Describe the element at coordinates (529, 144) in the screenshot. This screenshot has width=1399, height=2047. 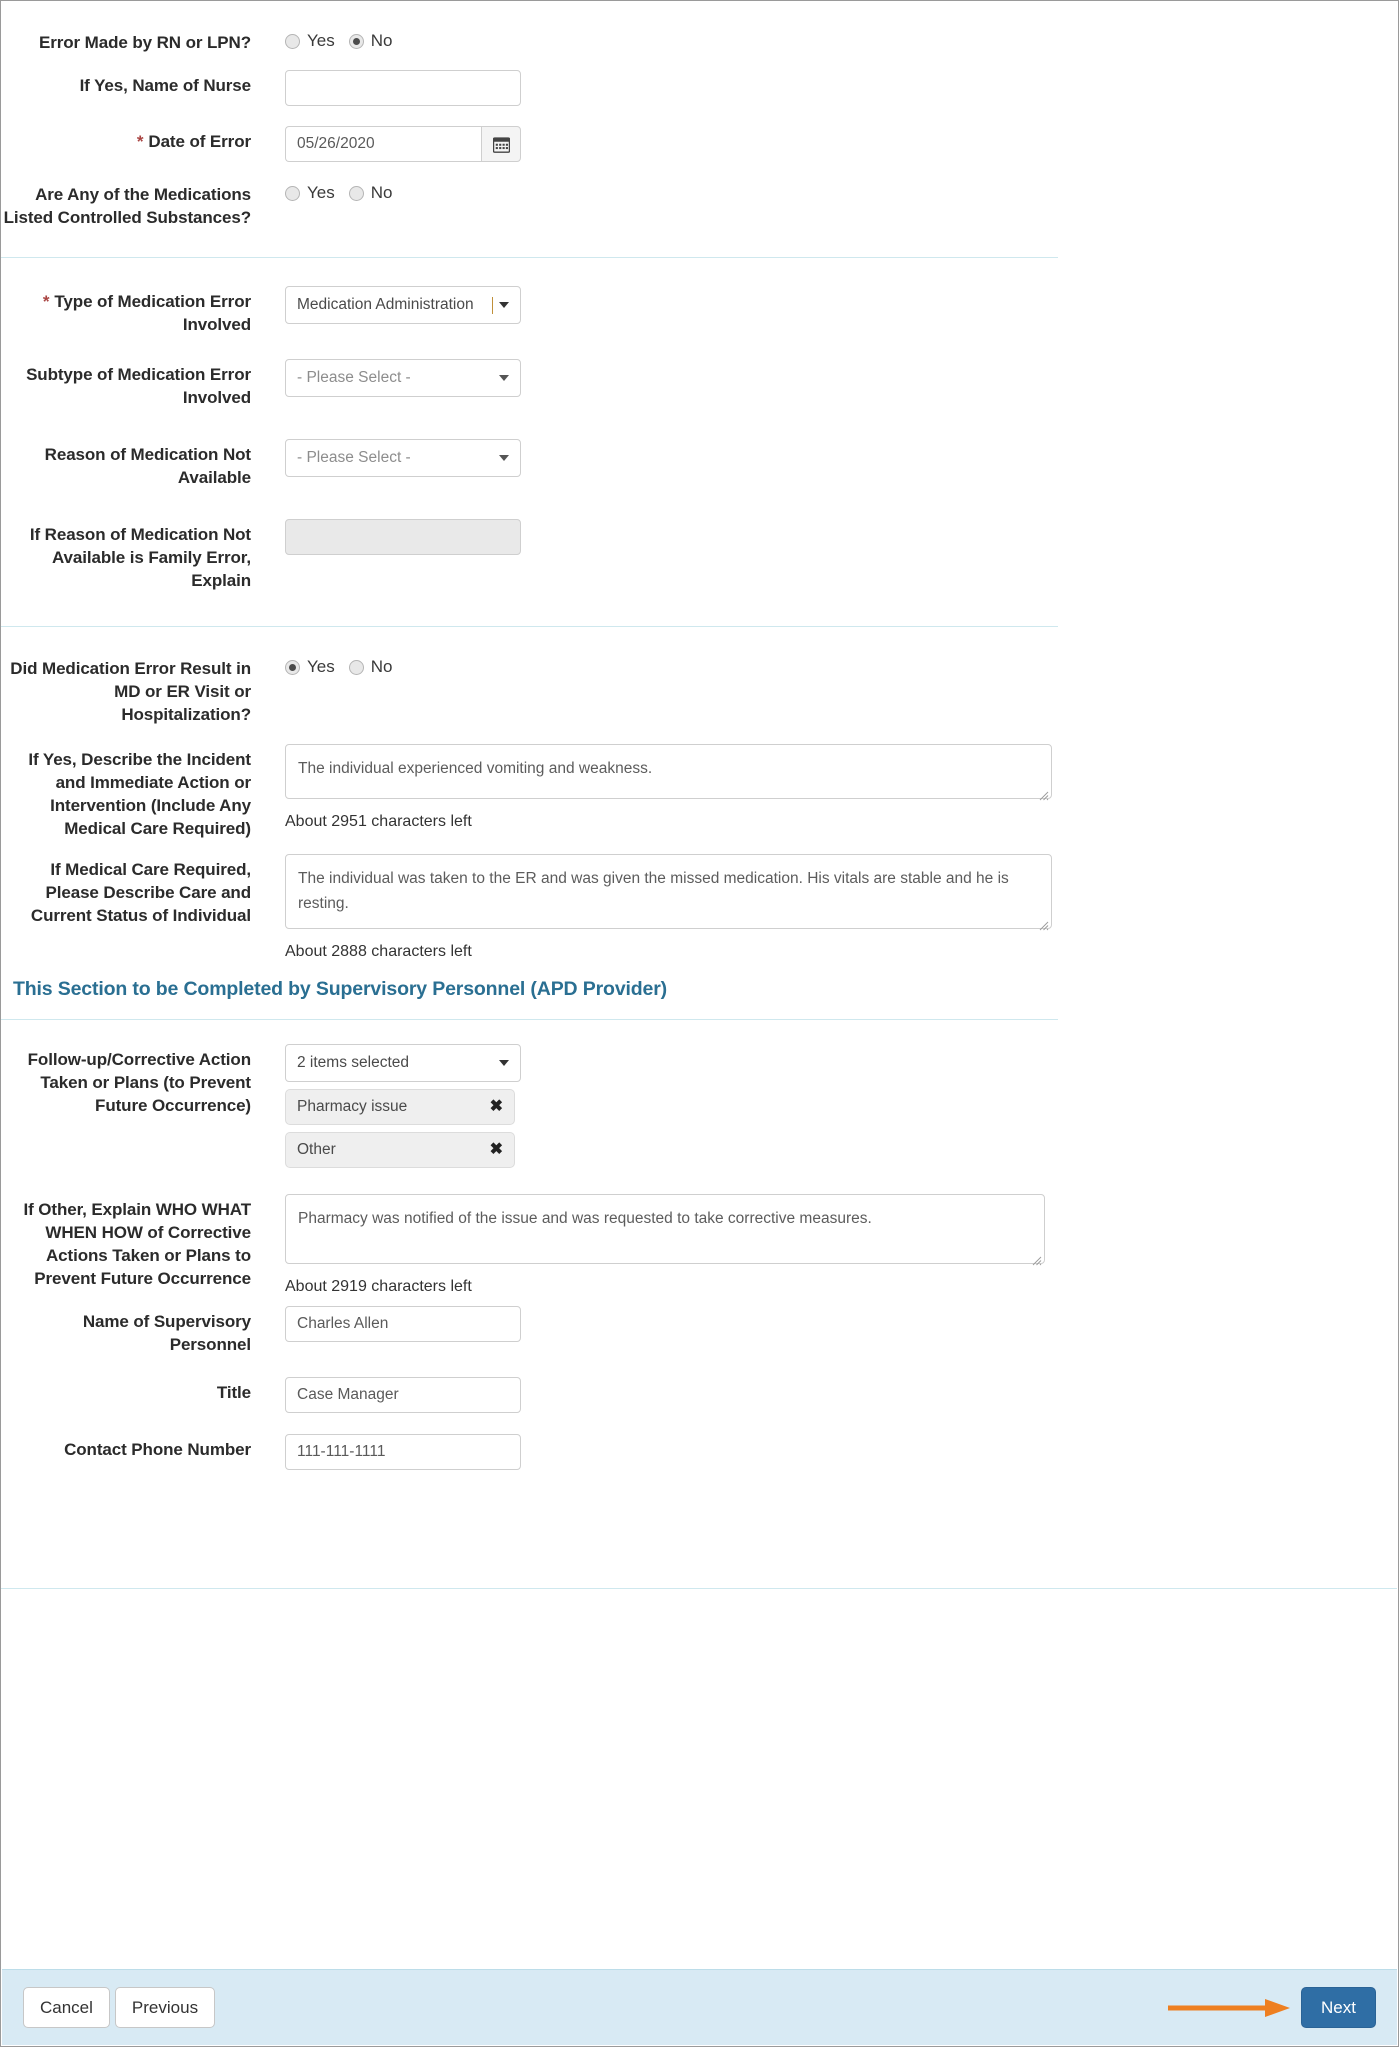
I see `field-row-date-of-error: * Date of Error` at that location.